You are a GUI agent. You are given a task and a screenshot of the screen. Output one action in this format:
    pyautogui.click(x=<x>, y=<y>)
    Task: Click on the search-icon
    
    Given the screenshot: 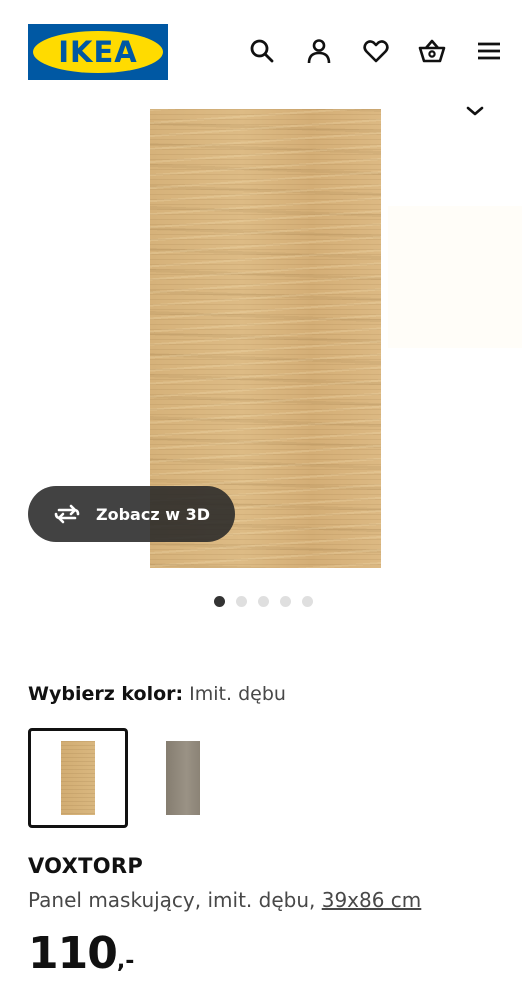 What is the action you would take?
    pyautogui.click(x=262, y=51)
    